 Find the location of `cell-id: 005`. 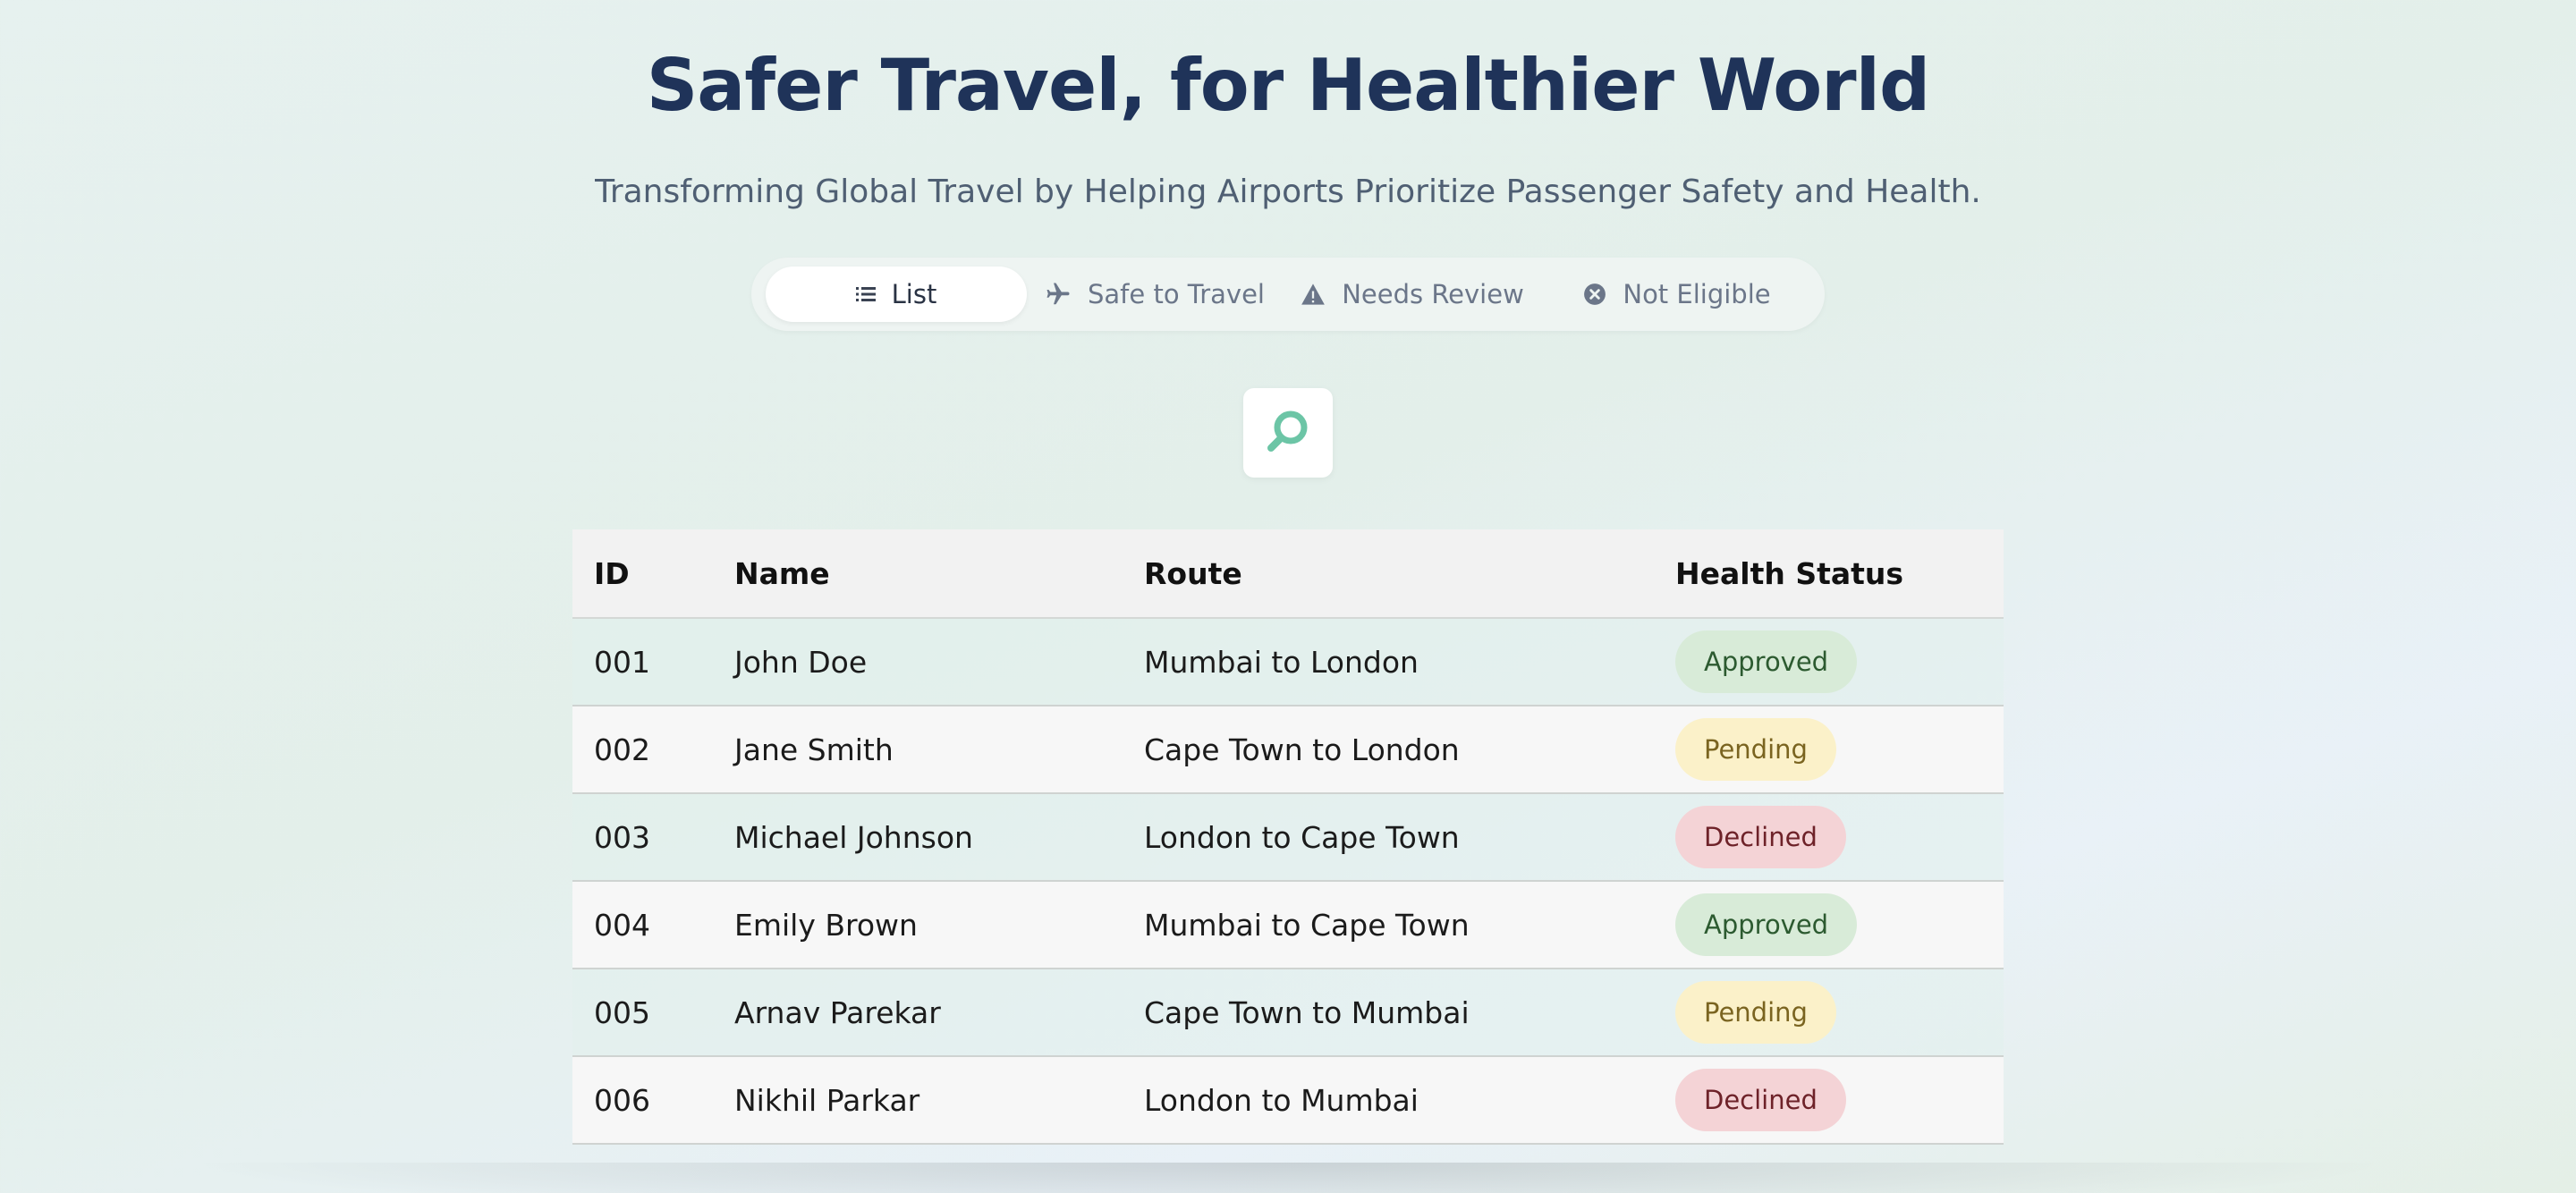

cell-id: 005 is located at coordinates (653, 1013).